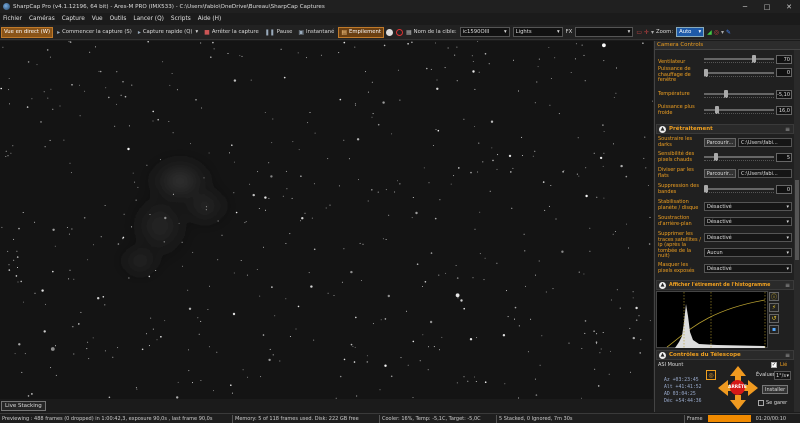  What do you see at coordinates (118, 19) in the screenshot?
I see `menu-tools: Outils` at bounding box center [118, 19].